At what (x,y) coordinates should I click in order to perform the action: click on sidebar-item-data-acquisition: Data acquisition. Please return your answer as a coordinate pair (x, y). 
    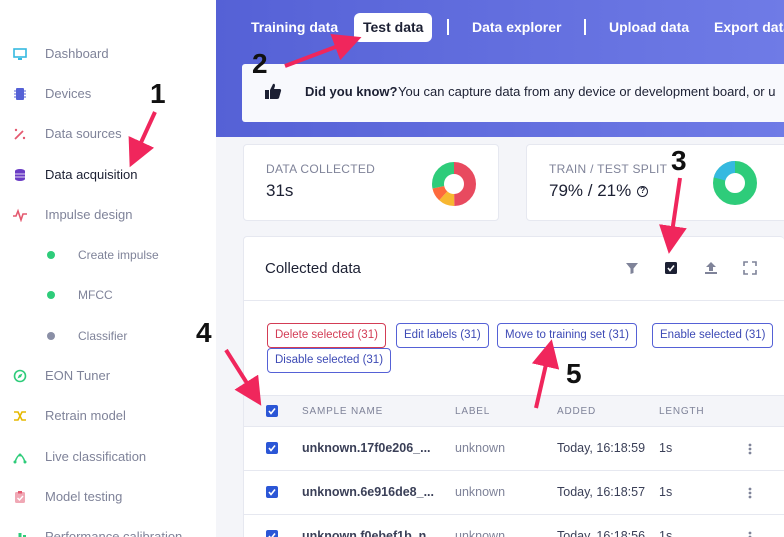
    Looking at the image, I should click on (108, 175).